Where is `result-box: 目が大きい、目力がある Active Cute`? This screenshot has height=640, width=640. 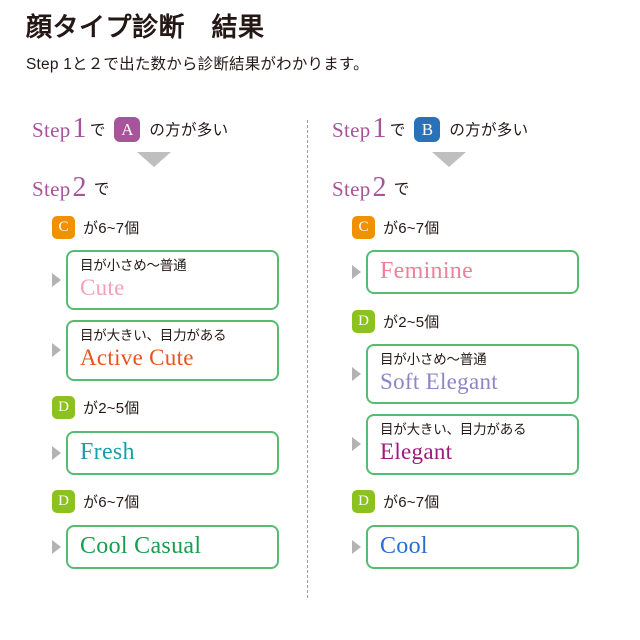
result-box: 目が大きい、目力がある Active Cute is located at coordinates (172, 350).